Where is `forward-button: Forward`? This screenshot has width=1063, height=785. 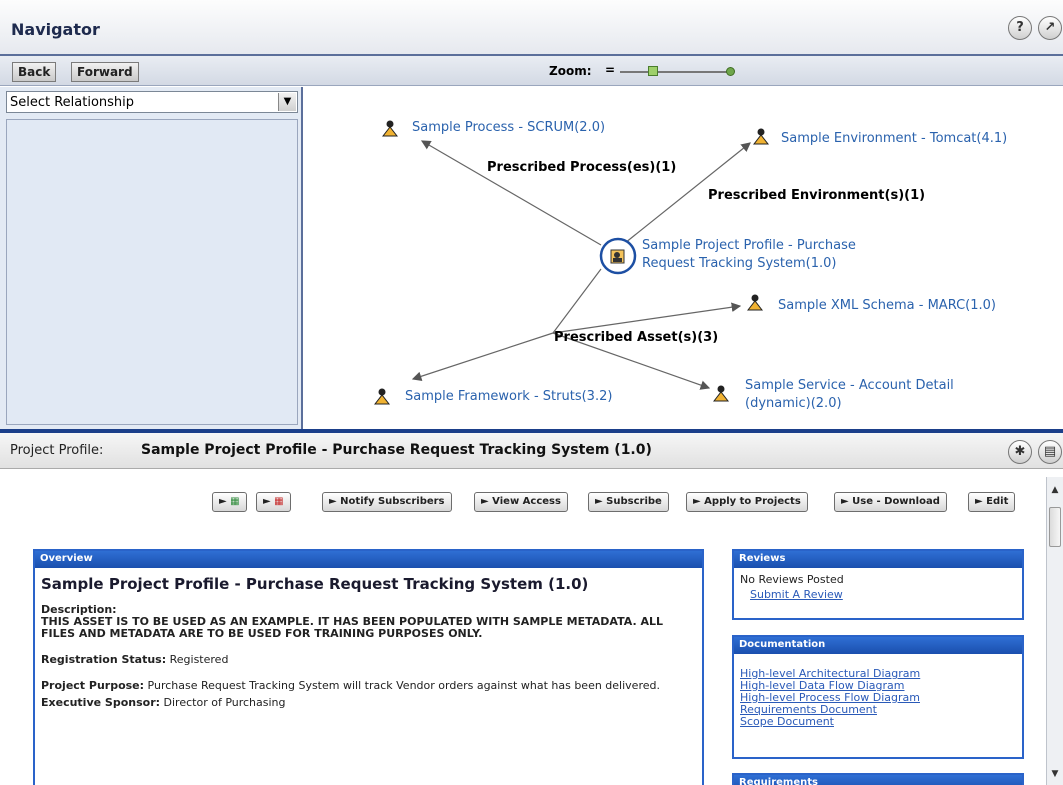
forward-button: Forward is located at coordinates (105, 72).